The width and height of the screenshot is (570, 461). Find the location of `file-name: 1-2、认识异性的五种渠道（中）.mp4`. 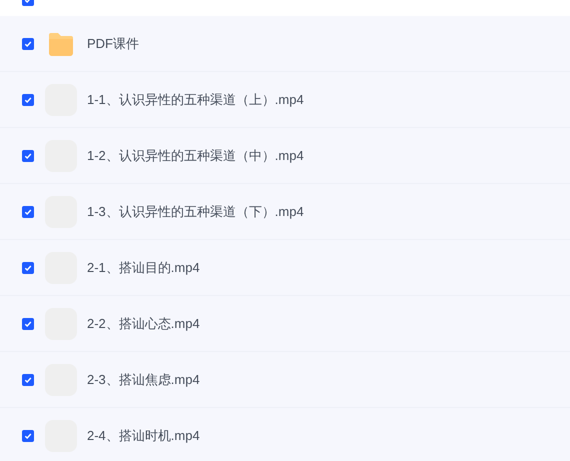

file-name: 1-2、认识异性的五种渠道（中）.mp4 is located at coordinates (195, 156).